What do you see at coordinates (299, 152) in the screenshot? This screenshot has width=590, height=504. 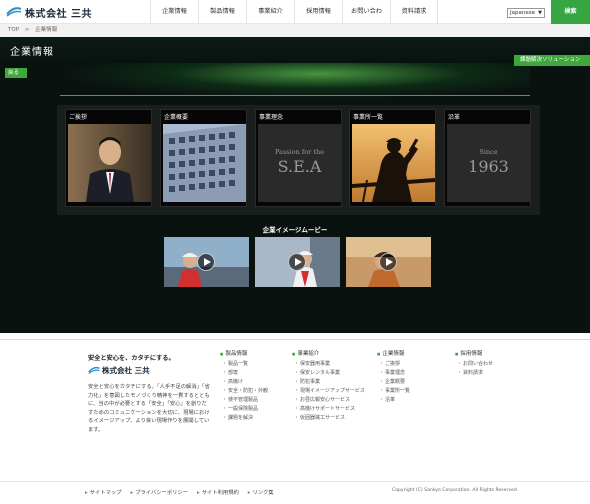 I see `philosophy-subtitle: Passion for the` at bounding box center [299, 152].